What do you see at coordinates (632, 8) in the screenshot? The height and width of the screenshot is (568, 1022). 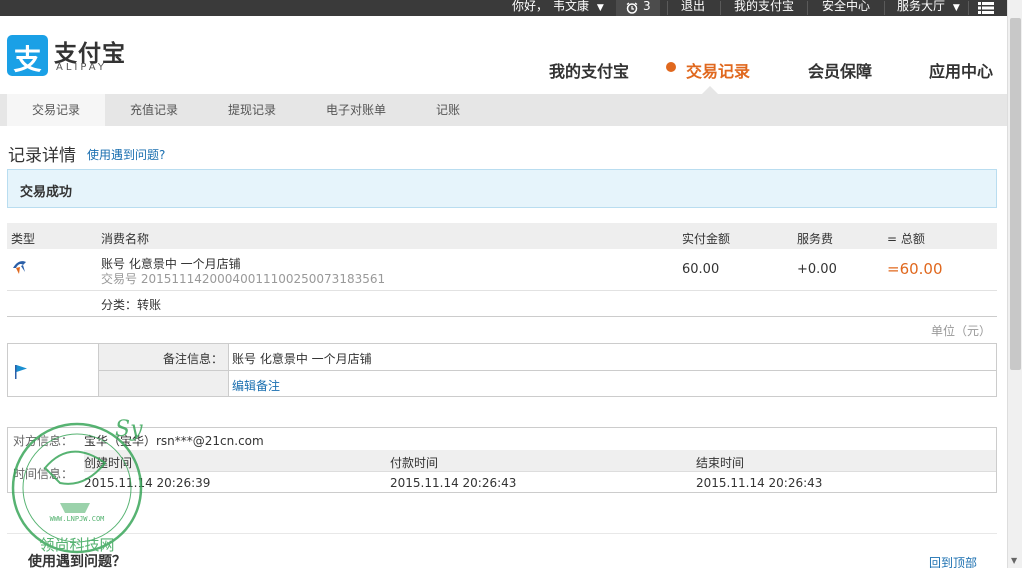 I see `alarm-clock-icon` at bounding box center [632, 8].